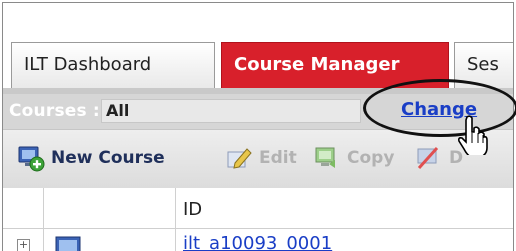 The width and height of the screenshot is (516, 251). What do you see at coordinates (239, 158) in the screenshot?
I see `edit-pencil-icon` at bounding box center [239, 158].